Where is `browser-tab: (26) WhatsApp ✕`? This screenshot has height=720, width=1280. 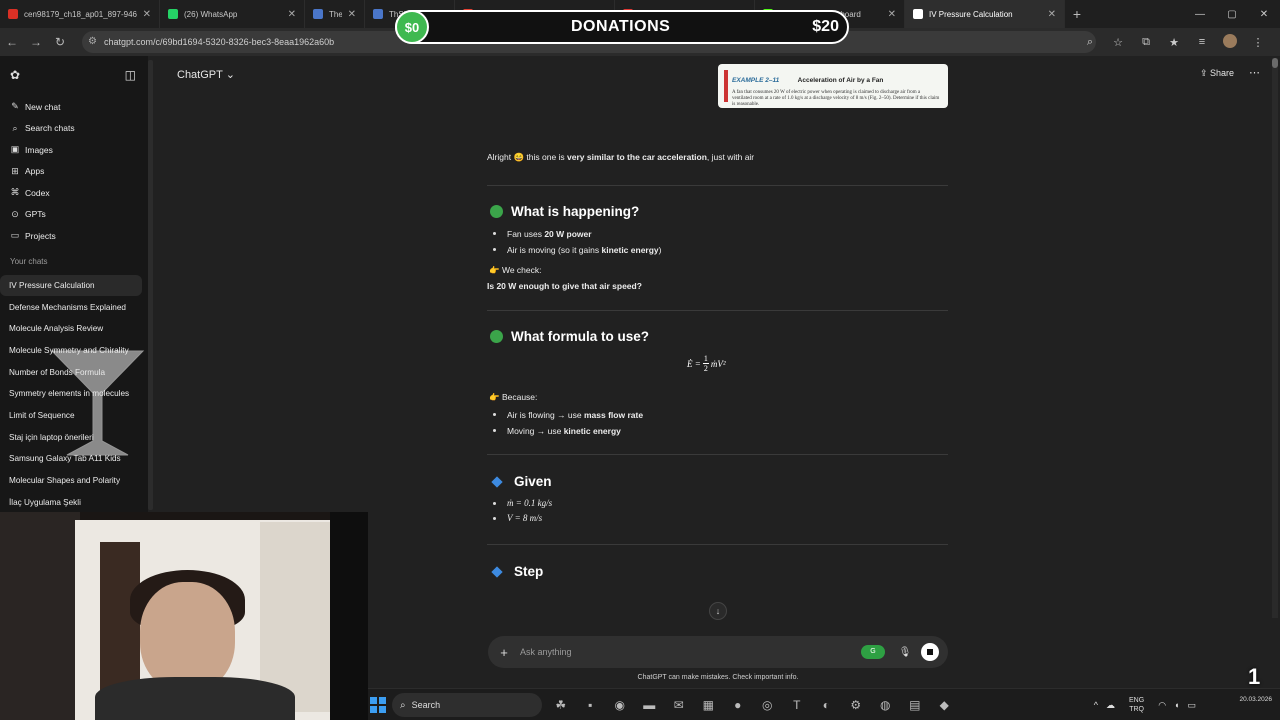 browser-tab: (26) WhatsApp ✕ is located at coordinates (232, 14).